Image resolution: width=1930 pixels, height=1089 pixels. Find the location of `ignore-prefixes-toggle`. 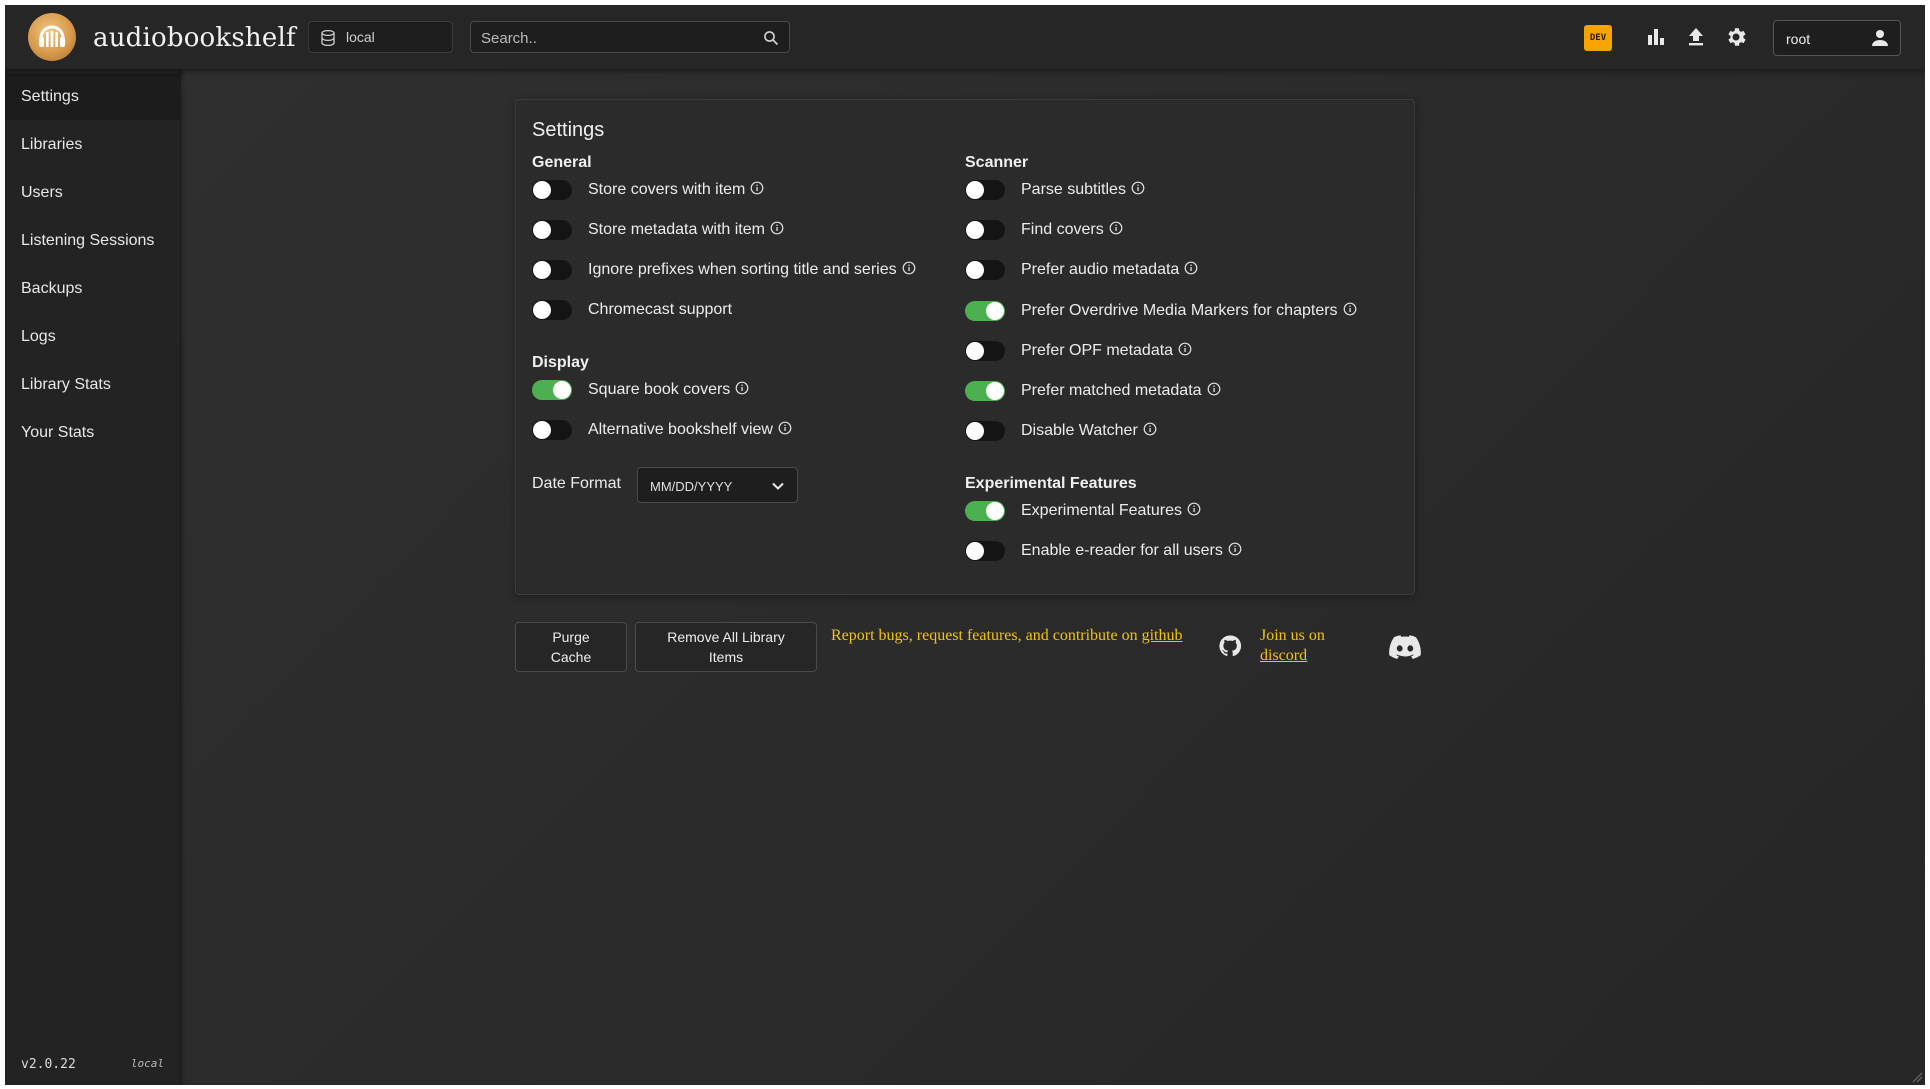

ignore-prefixes-toggle is located at coordinates (552, 270).